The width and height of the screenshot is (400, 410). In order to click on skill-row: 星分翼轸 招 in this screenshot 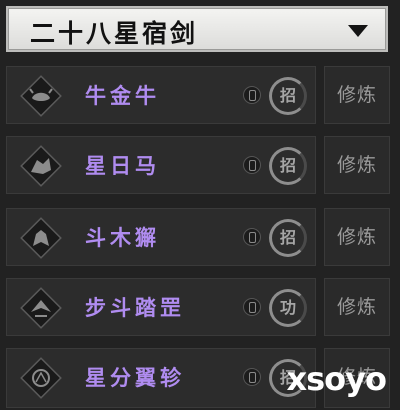, I will do `click(161, 378)`.